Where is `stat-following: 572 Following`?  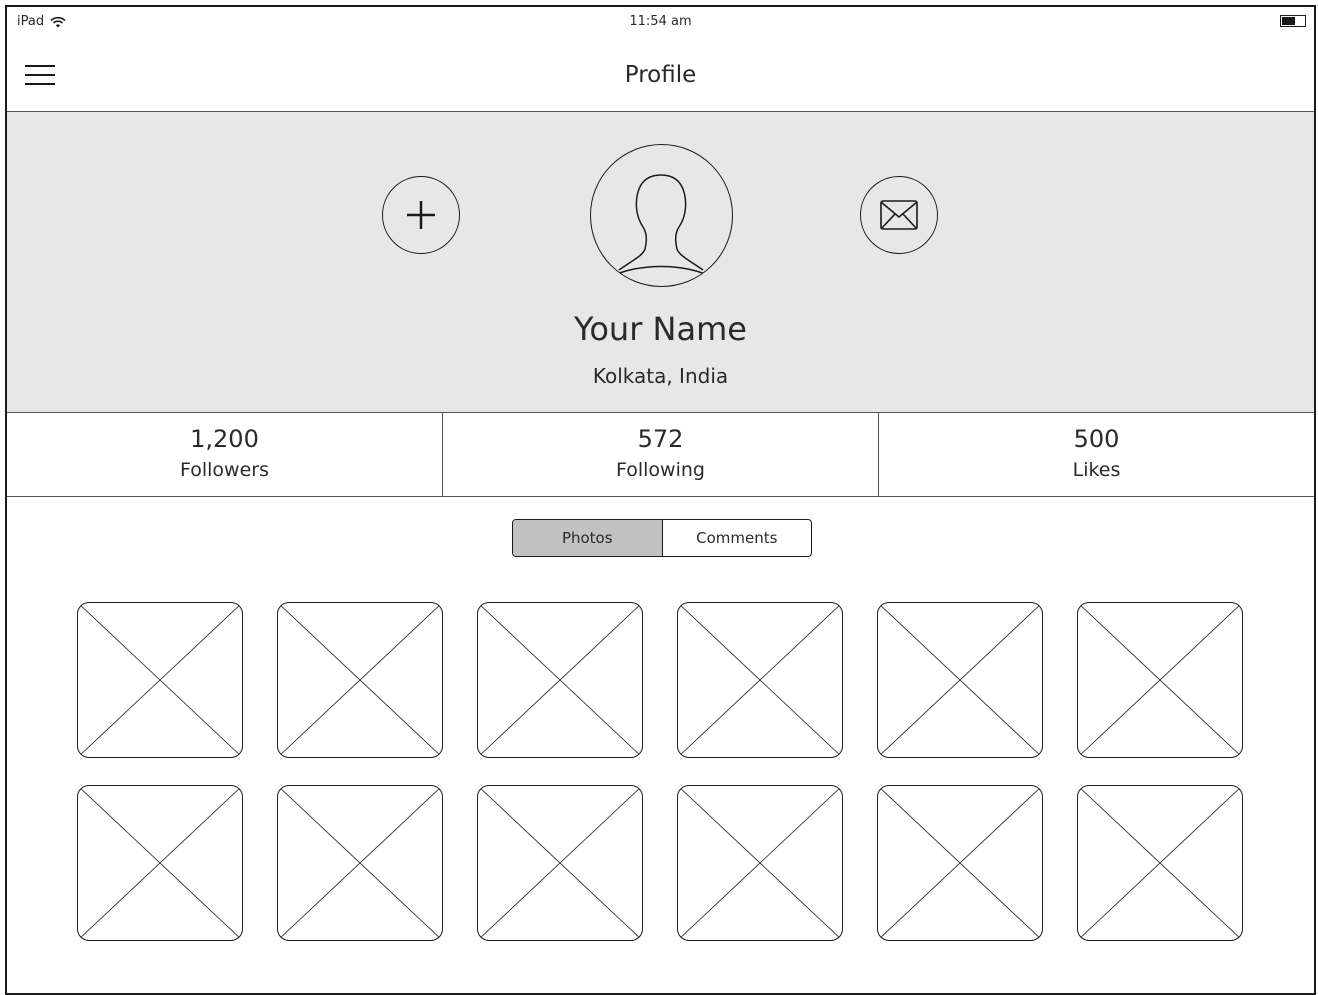
stat-following: 572 Following is located at coordinates (660, 454).